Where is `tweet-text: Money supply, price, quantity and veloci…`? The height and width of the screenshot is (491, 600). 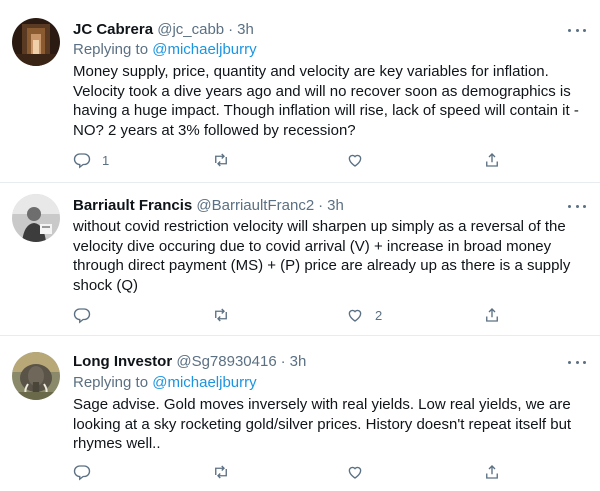
tweet-text: Money supply, price, quantity and veloci… is located at coordinates (326, 101).